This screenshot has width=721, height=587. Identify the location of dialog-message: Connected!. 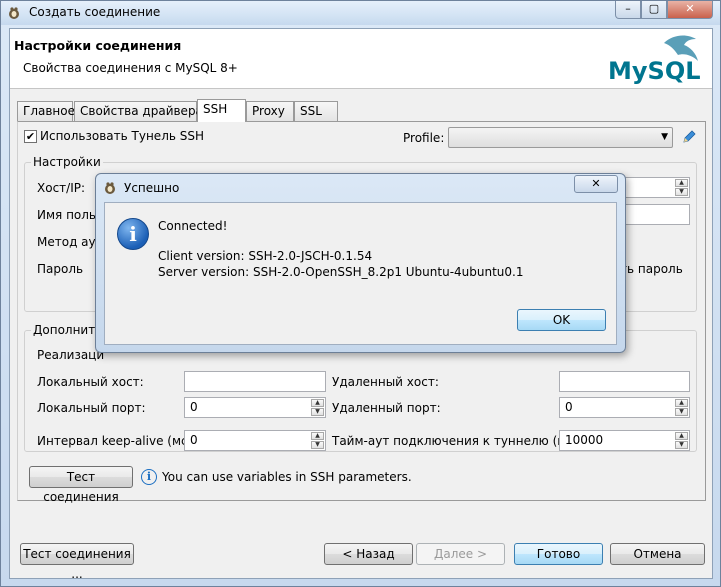
(193, 226).